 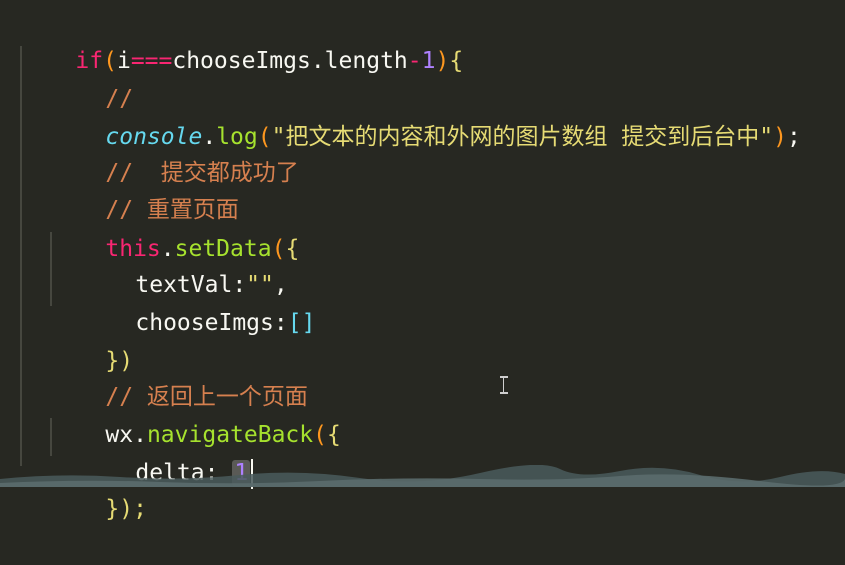 I want to click on token-empty-array: [], so click(x=301, y=323).